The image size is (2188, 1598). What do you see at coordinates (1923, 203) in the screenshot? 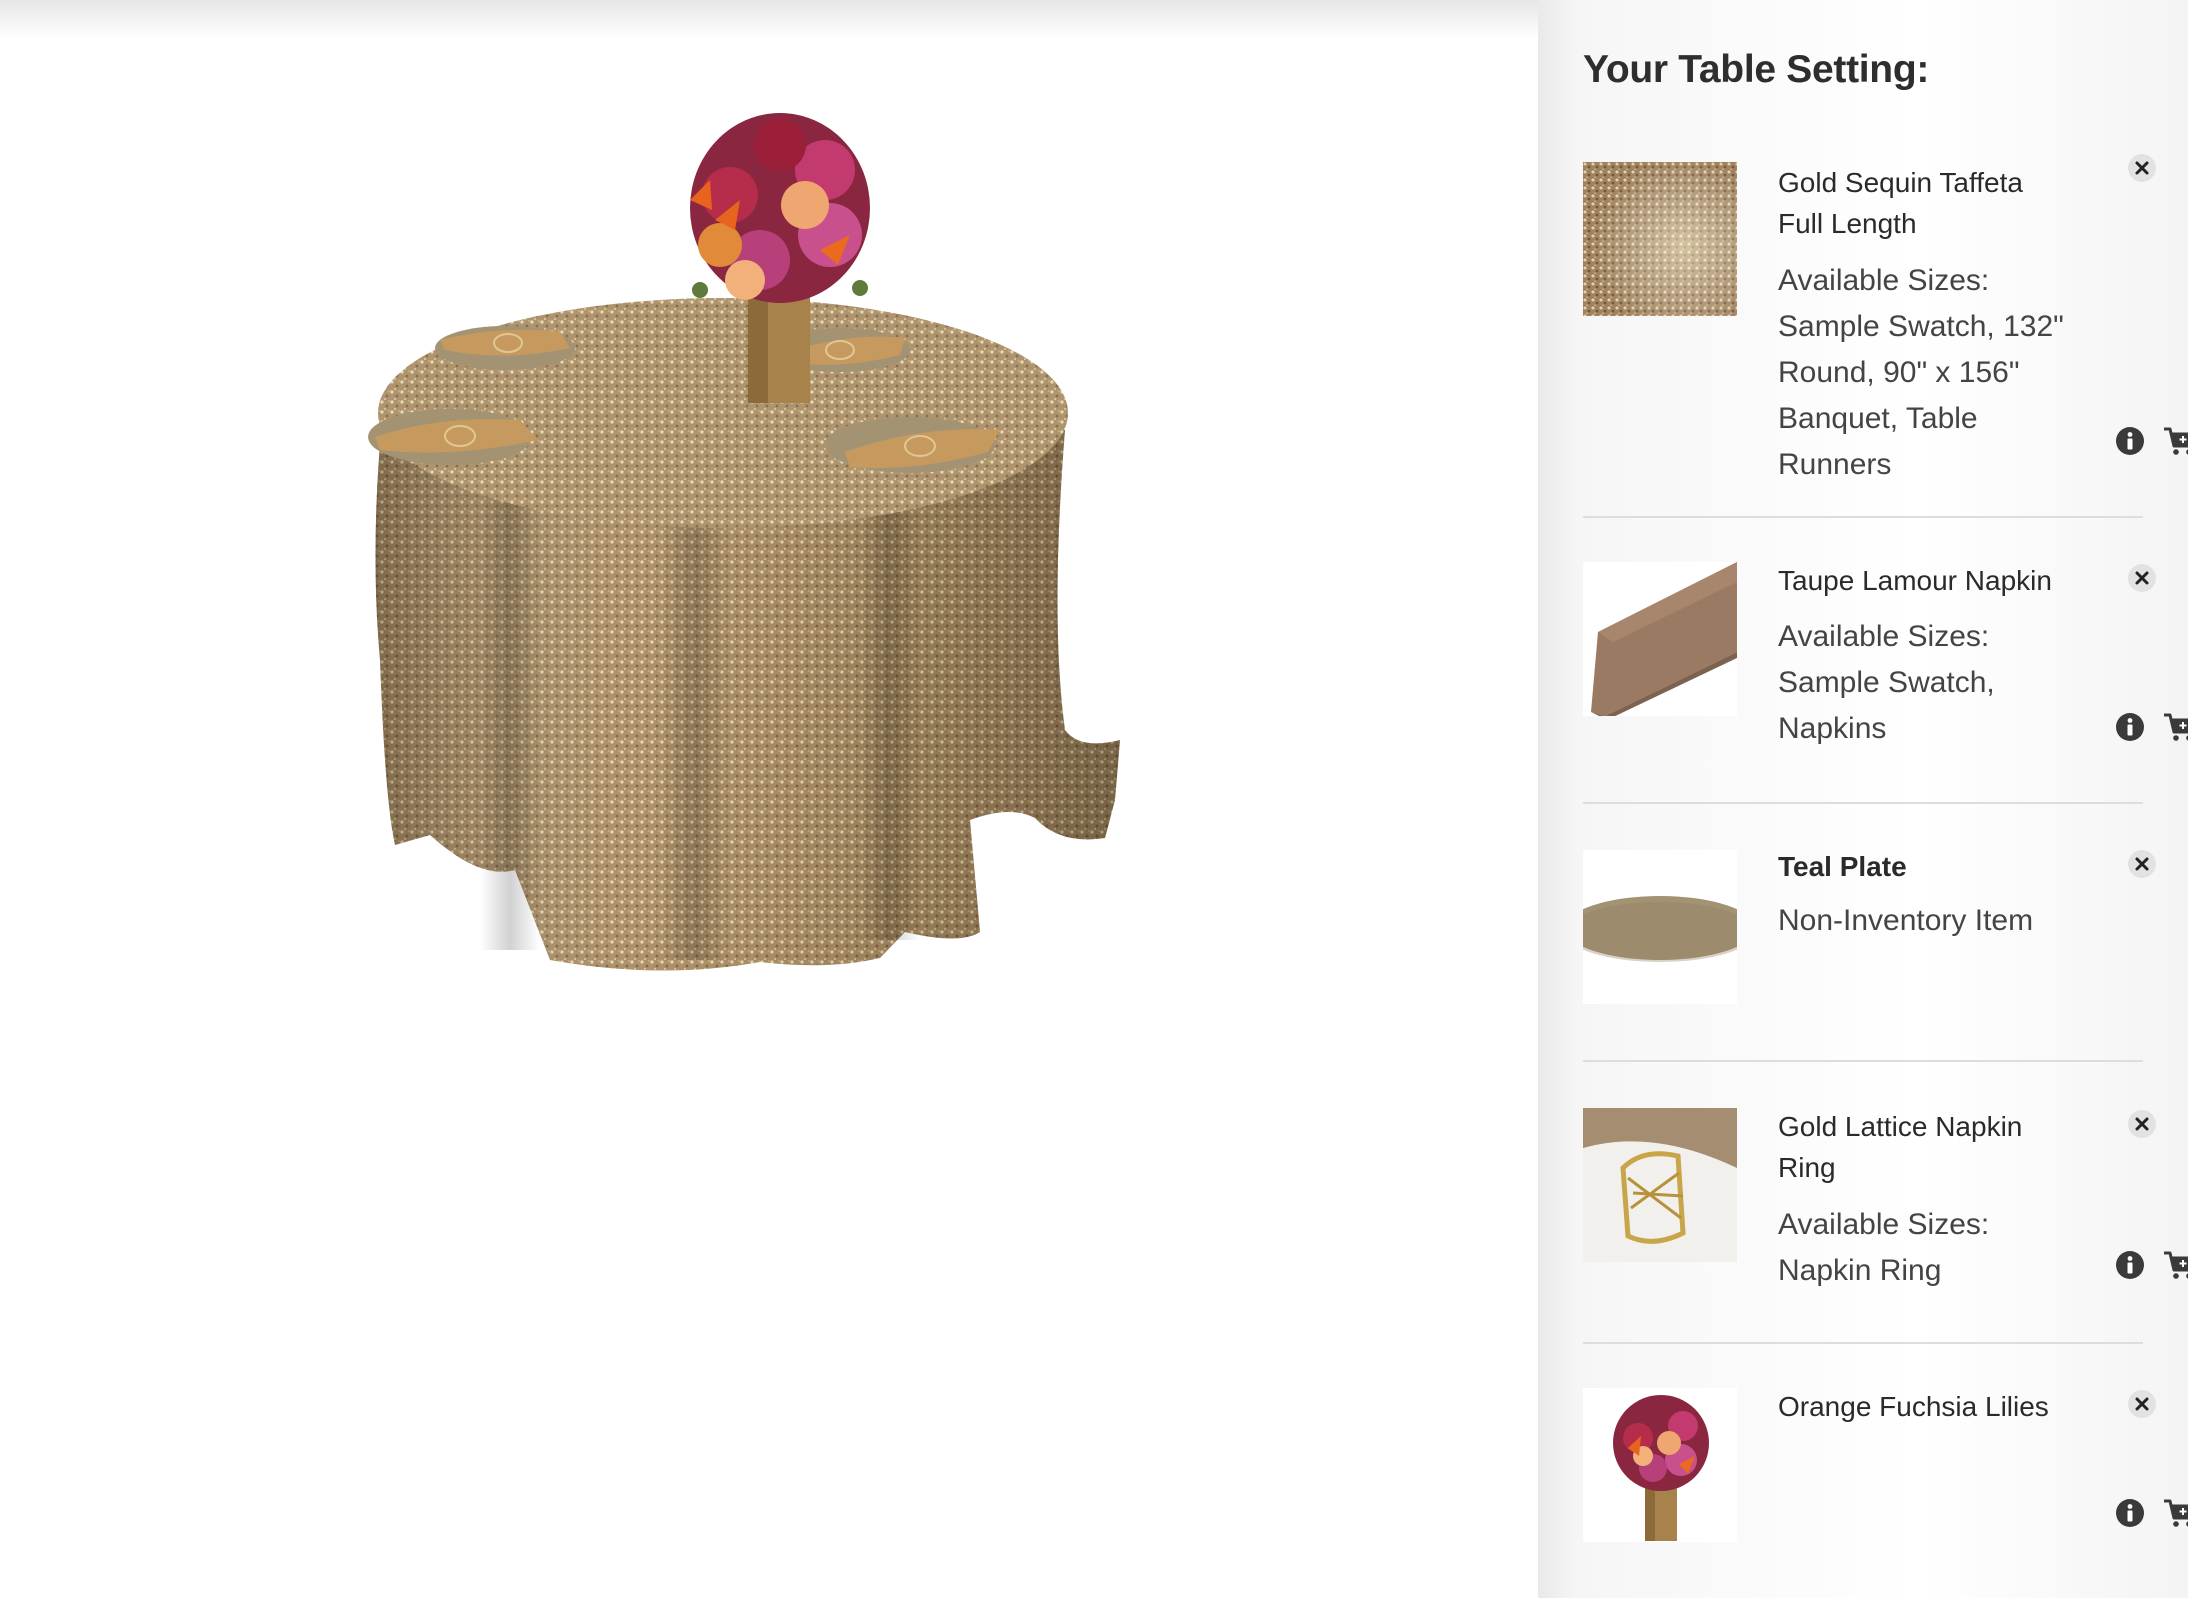
I see `item-name: Gold Sequin Taffeta Full Length` at bounding box center [1923, 203].